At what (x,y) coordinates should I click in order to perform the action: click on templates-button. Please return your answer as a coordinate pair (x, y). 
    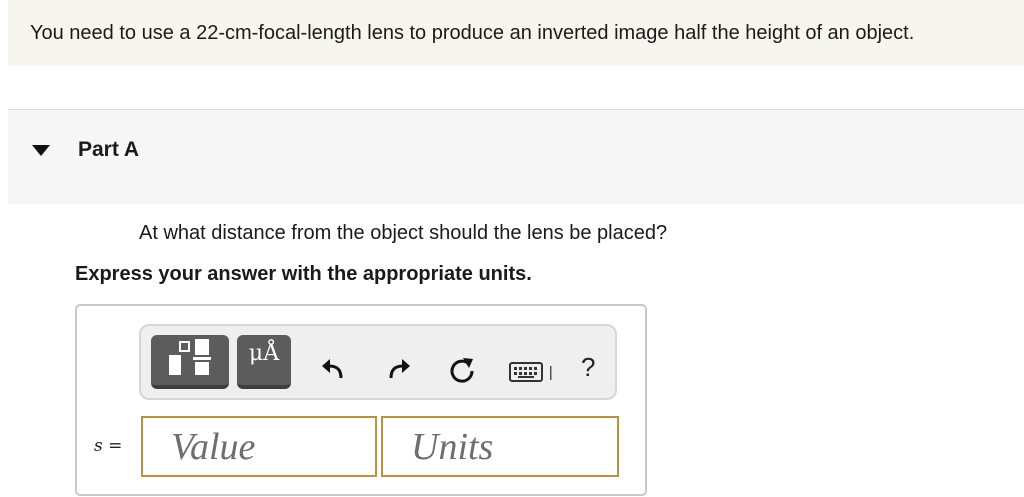
    Looking at the image, I should click on (190, 362).